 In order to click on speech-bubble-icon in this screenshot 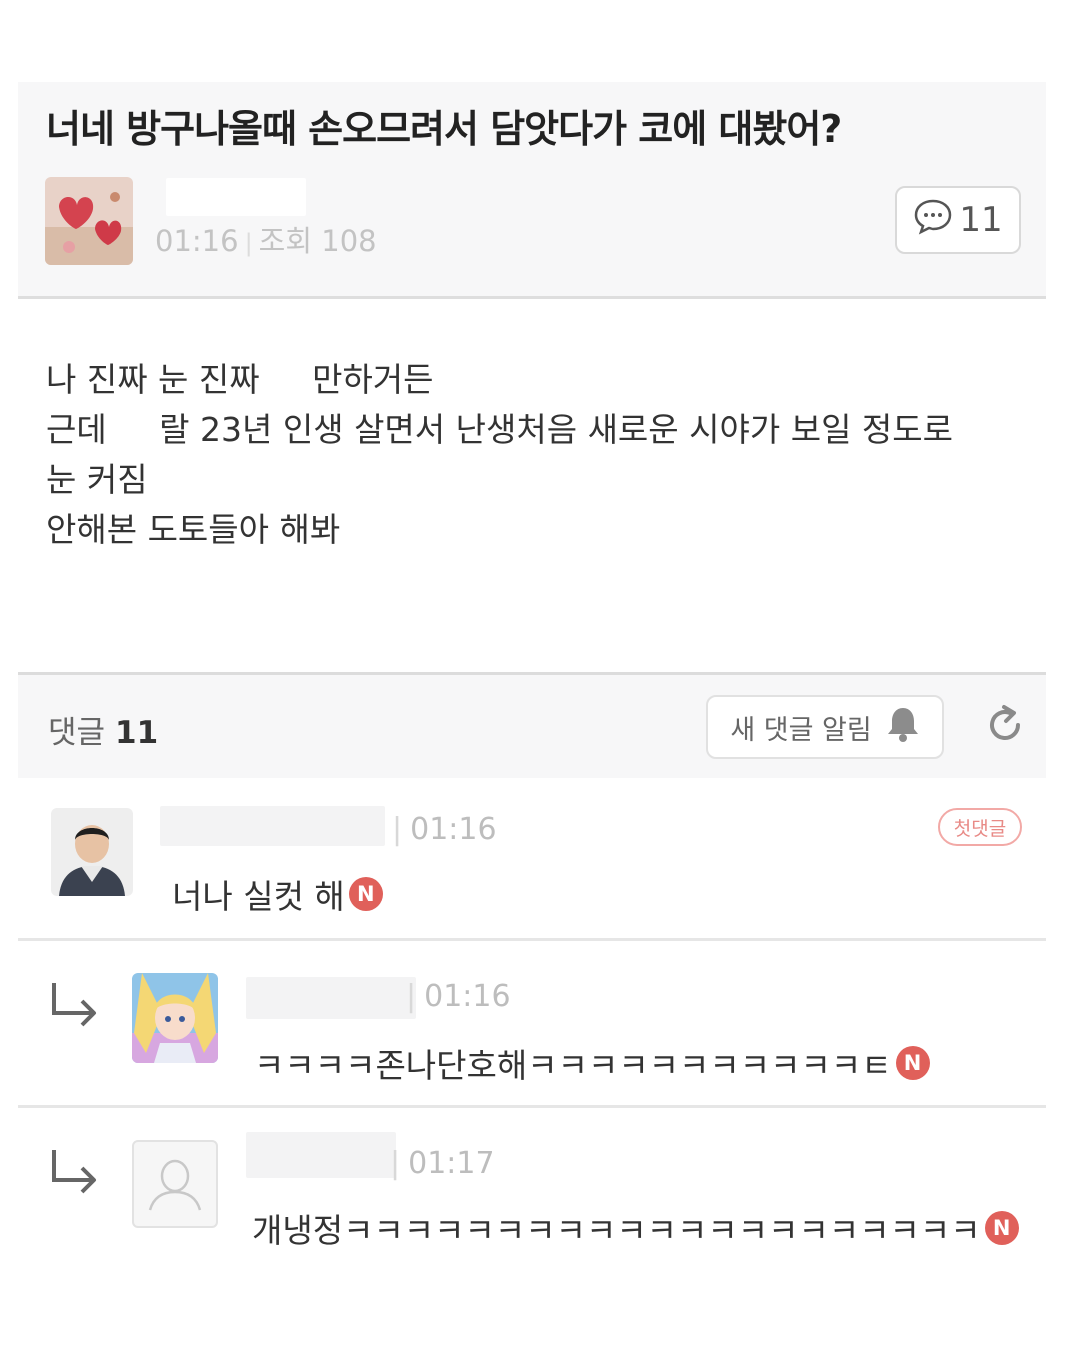, I will do `click(933, 220)`.